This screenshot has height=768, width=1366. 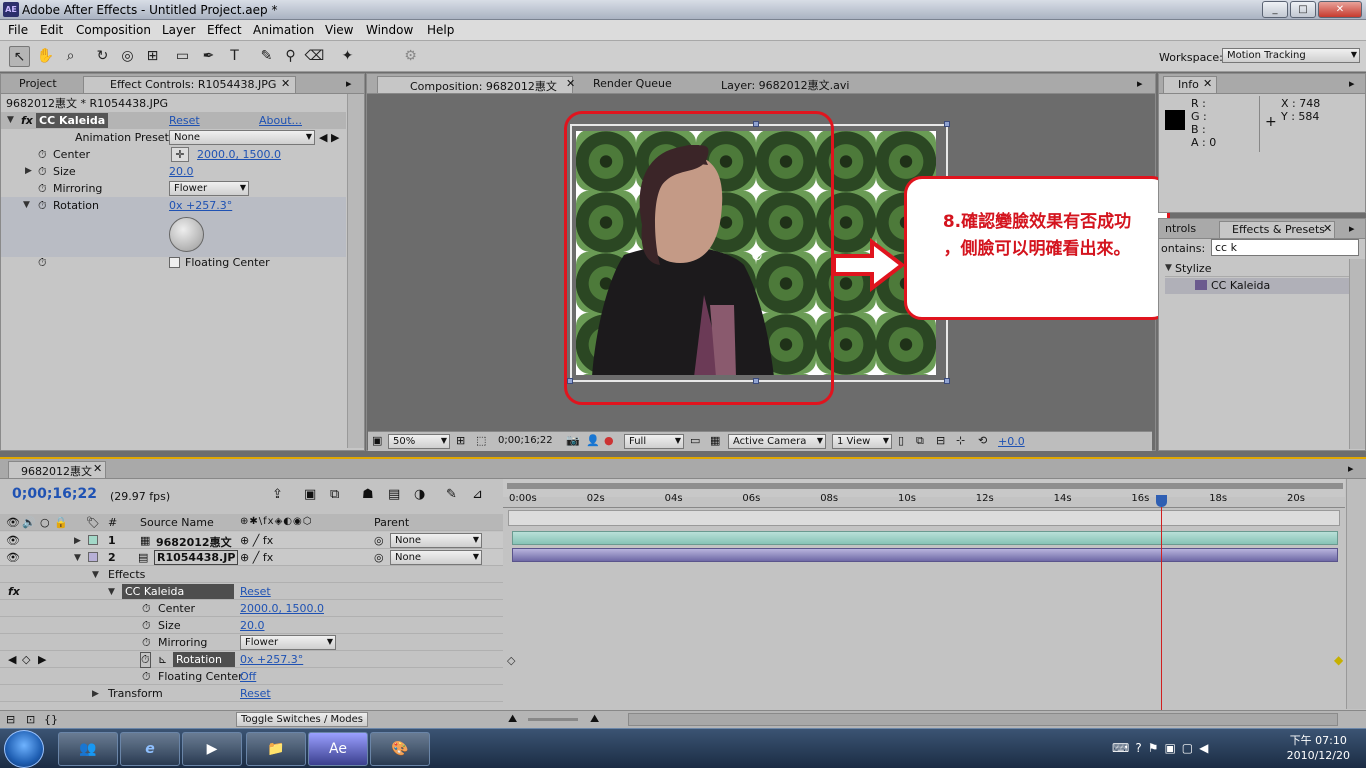 What do you see at coordinates (947, 124) in the screenshot?
I see `transform-handle` at bounding box center [947, 124].